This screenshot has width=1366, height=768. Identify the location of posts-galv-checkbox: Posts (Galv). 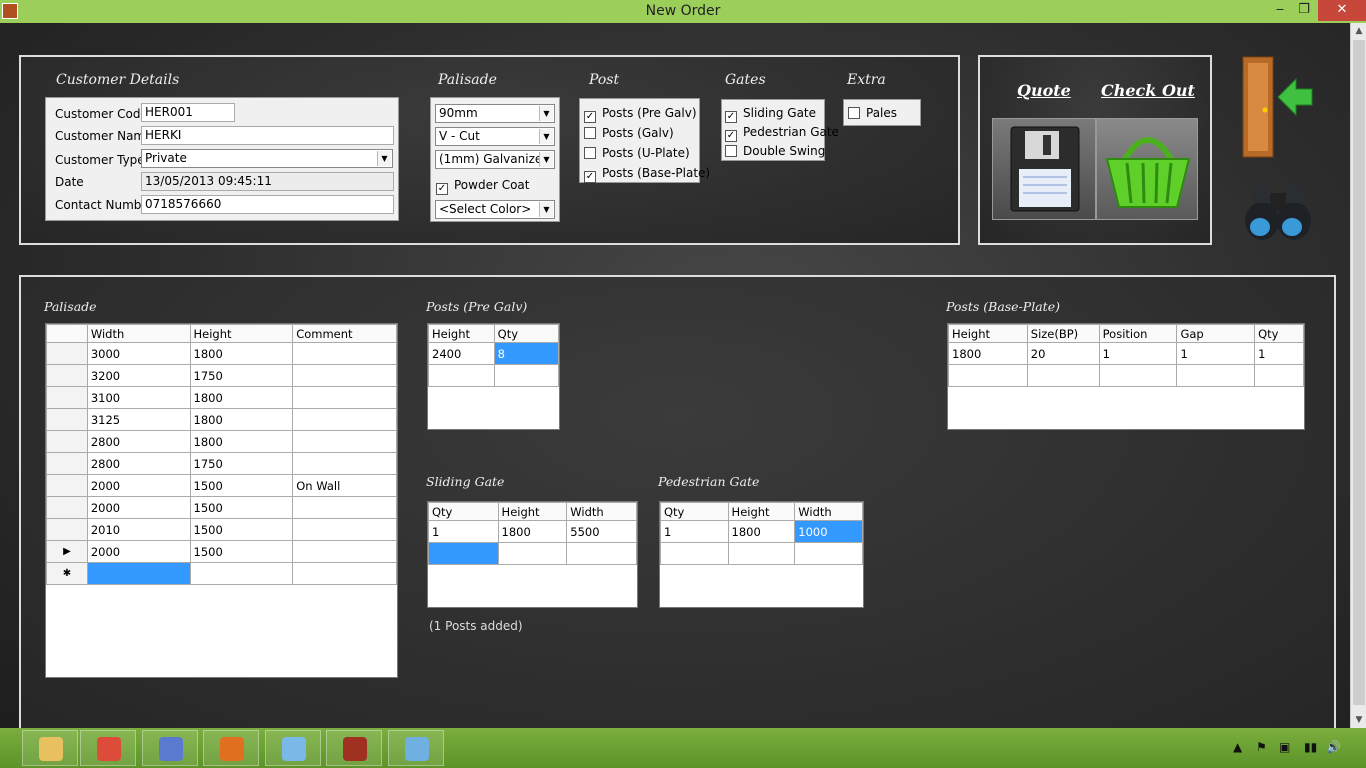
(629, 133).